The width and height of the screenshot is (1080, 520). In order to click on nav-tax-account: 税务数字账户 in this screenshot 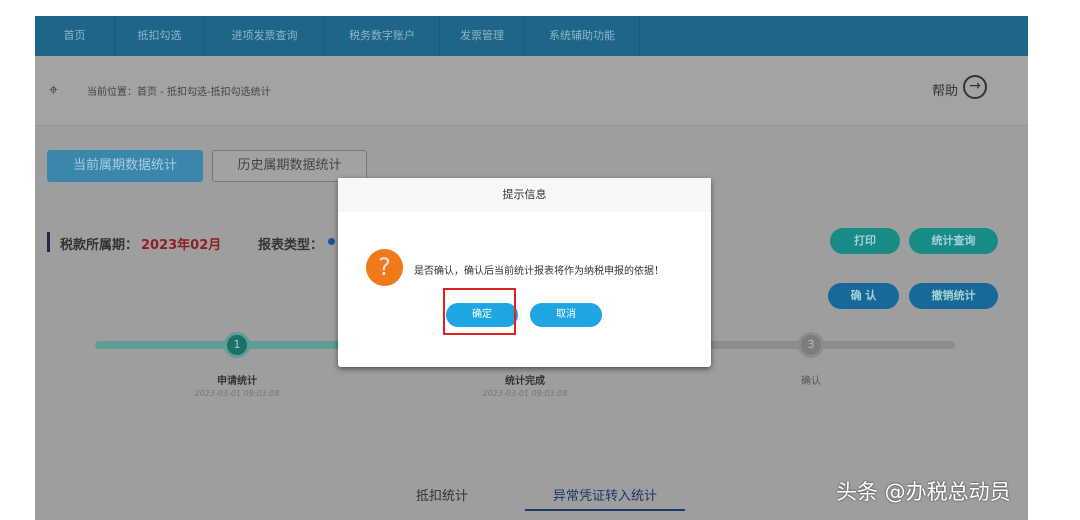, I will do `click(382, 36)`.